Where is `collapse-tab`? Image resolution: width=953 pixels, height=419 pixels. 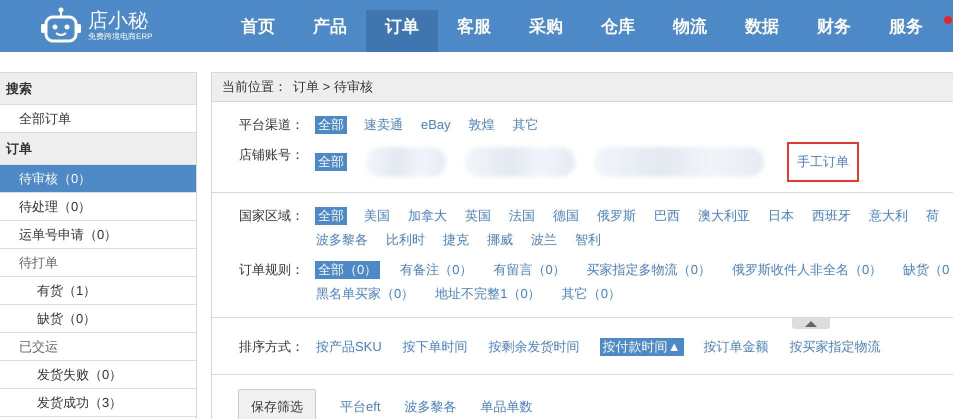 collapse-tab is located at coordinates (811, 323).